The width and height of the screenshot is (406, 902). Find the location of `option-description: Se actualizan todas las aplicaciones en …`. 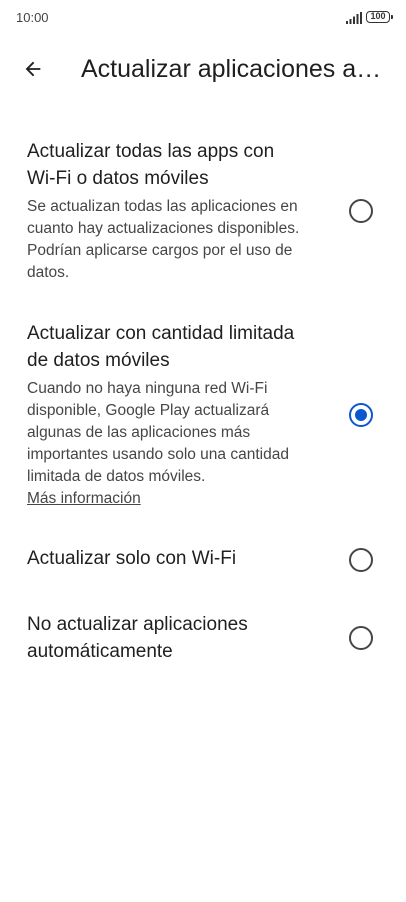

option-description: Se actualizan todas las aplicaciones en … is located at coordinates (163, 239).